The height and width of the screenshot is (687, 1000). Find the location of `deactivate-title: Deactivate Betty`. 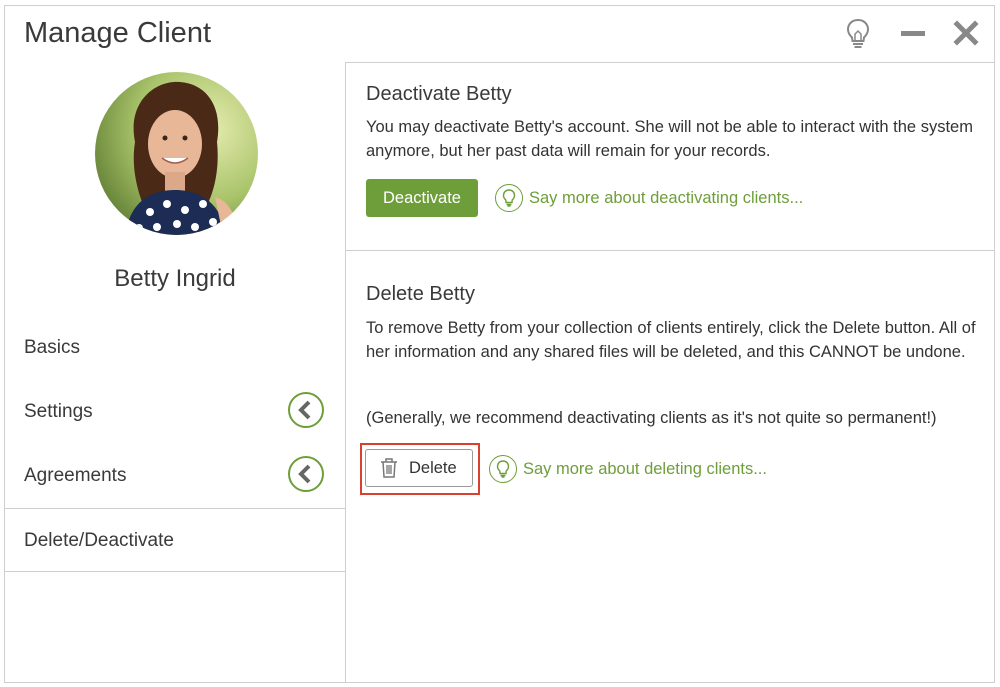

deactivate-title: Deactivate Betty is located at coordinates (439, 94).